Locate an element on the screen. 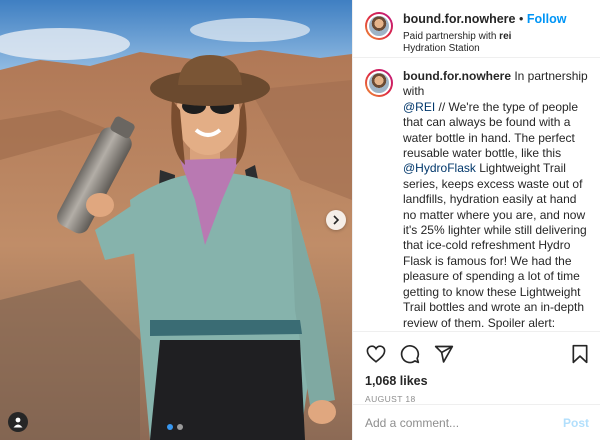 The image size is (600, 440). comment-button is located at coordinates (410, 354).